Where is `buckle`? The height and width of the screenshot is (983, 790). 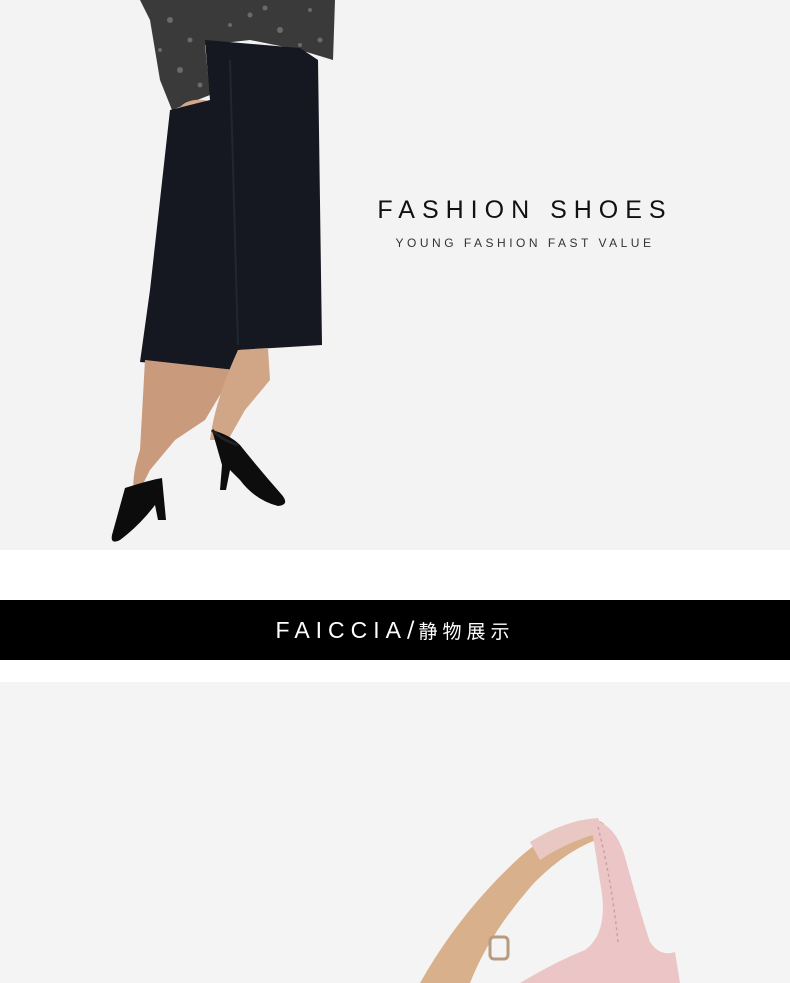 buckle is located at coordinates (499, 948).